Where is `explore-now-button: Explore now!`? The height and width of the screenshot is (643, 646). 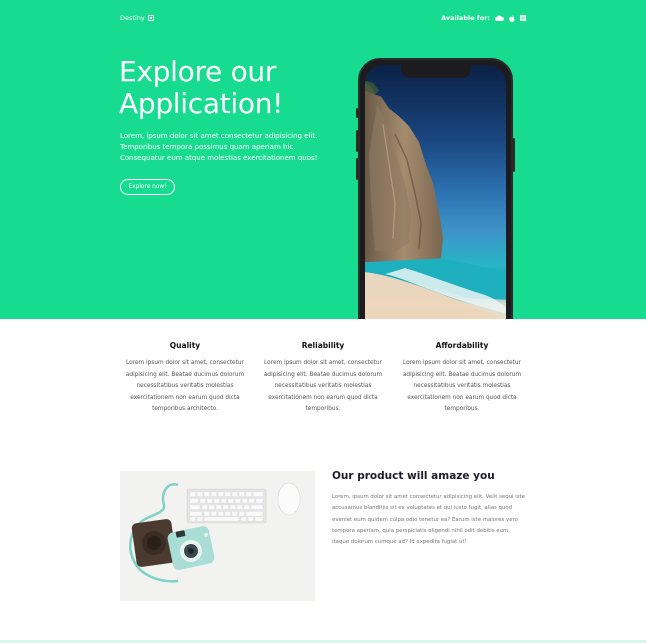
explore-now-button: Explore now! is located at coordinates (147, 187).